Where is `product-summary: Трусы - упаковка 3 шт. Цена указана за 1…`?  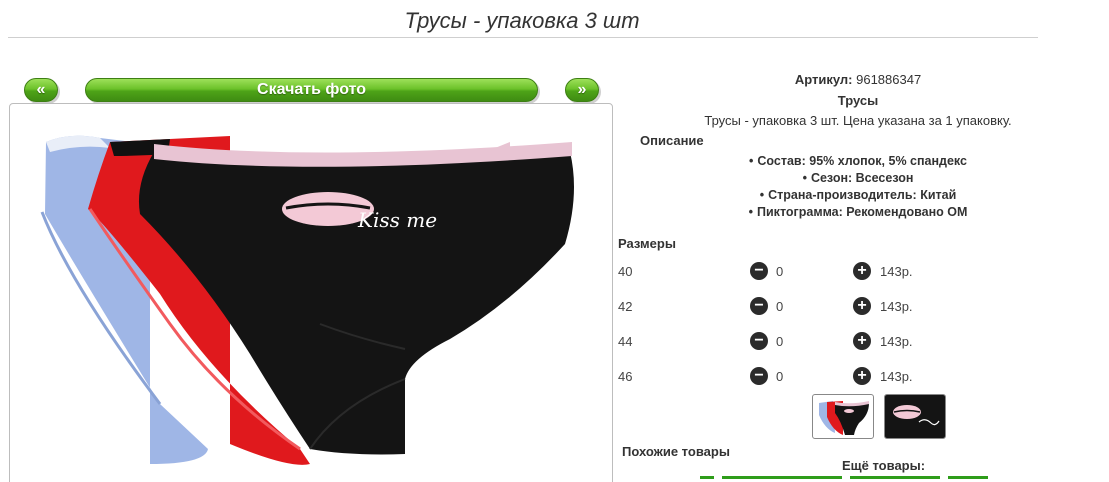
product-summary: Трусы - упаковка 3 шт. Цена указана за 1… is located at coordinates (858, 120).